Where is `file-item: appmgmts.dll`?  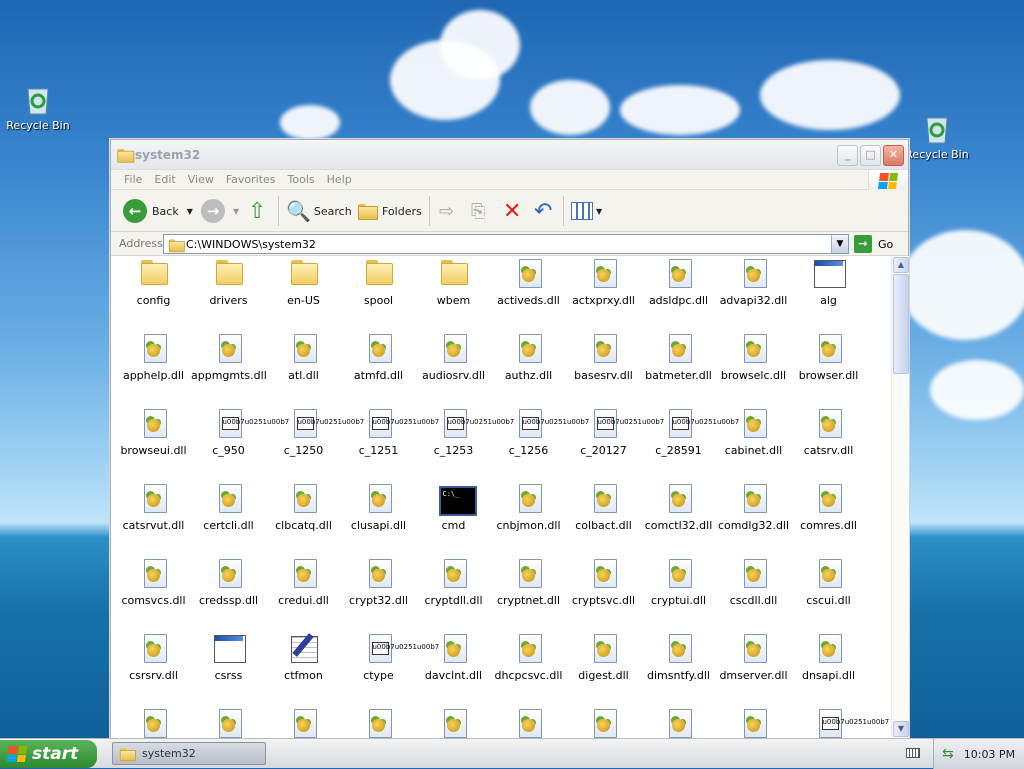 file-item: appmgmts.dll is located at coordinates (229, 357).